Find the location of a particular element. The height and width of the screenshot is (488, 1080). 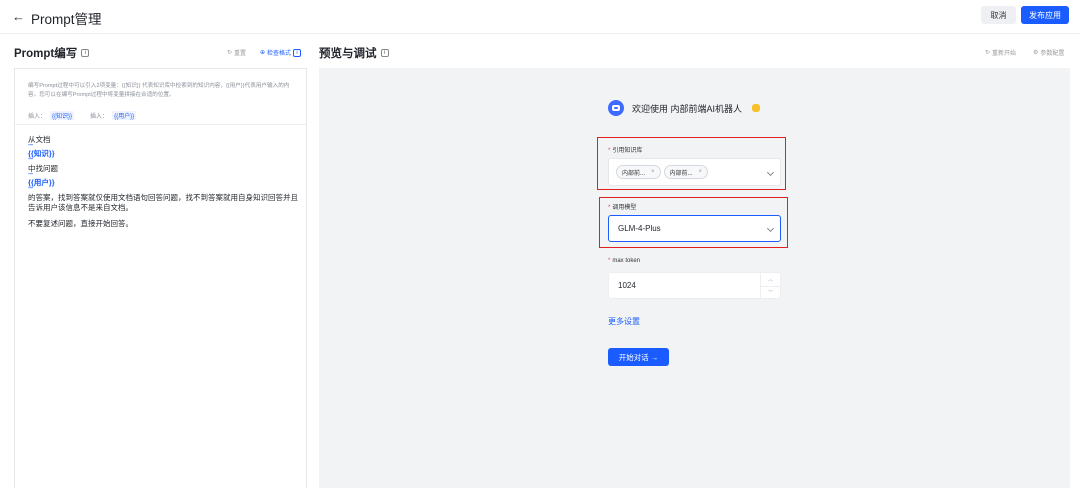

insert-user-tag: {{用户}} is located at coordinates (124, 115).